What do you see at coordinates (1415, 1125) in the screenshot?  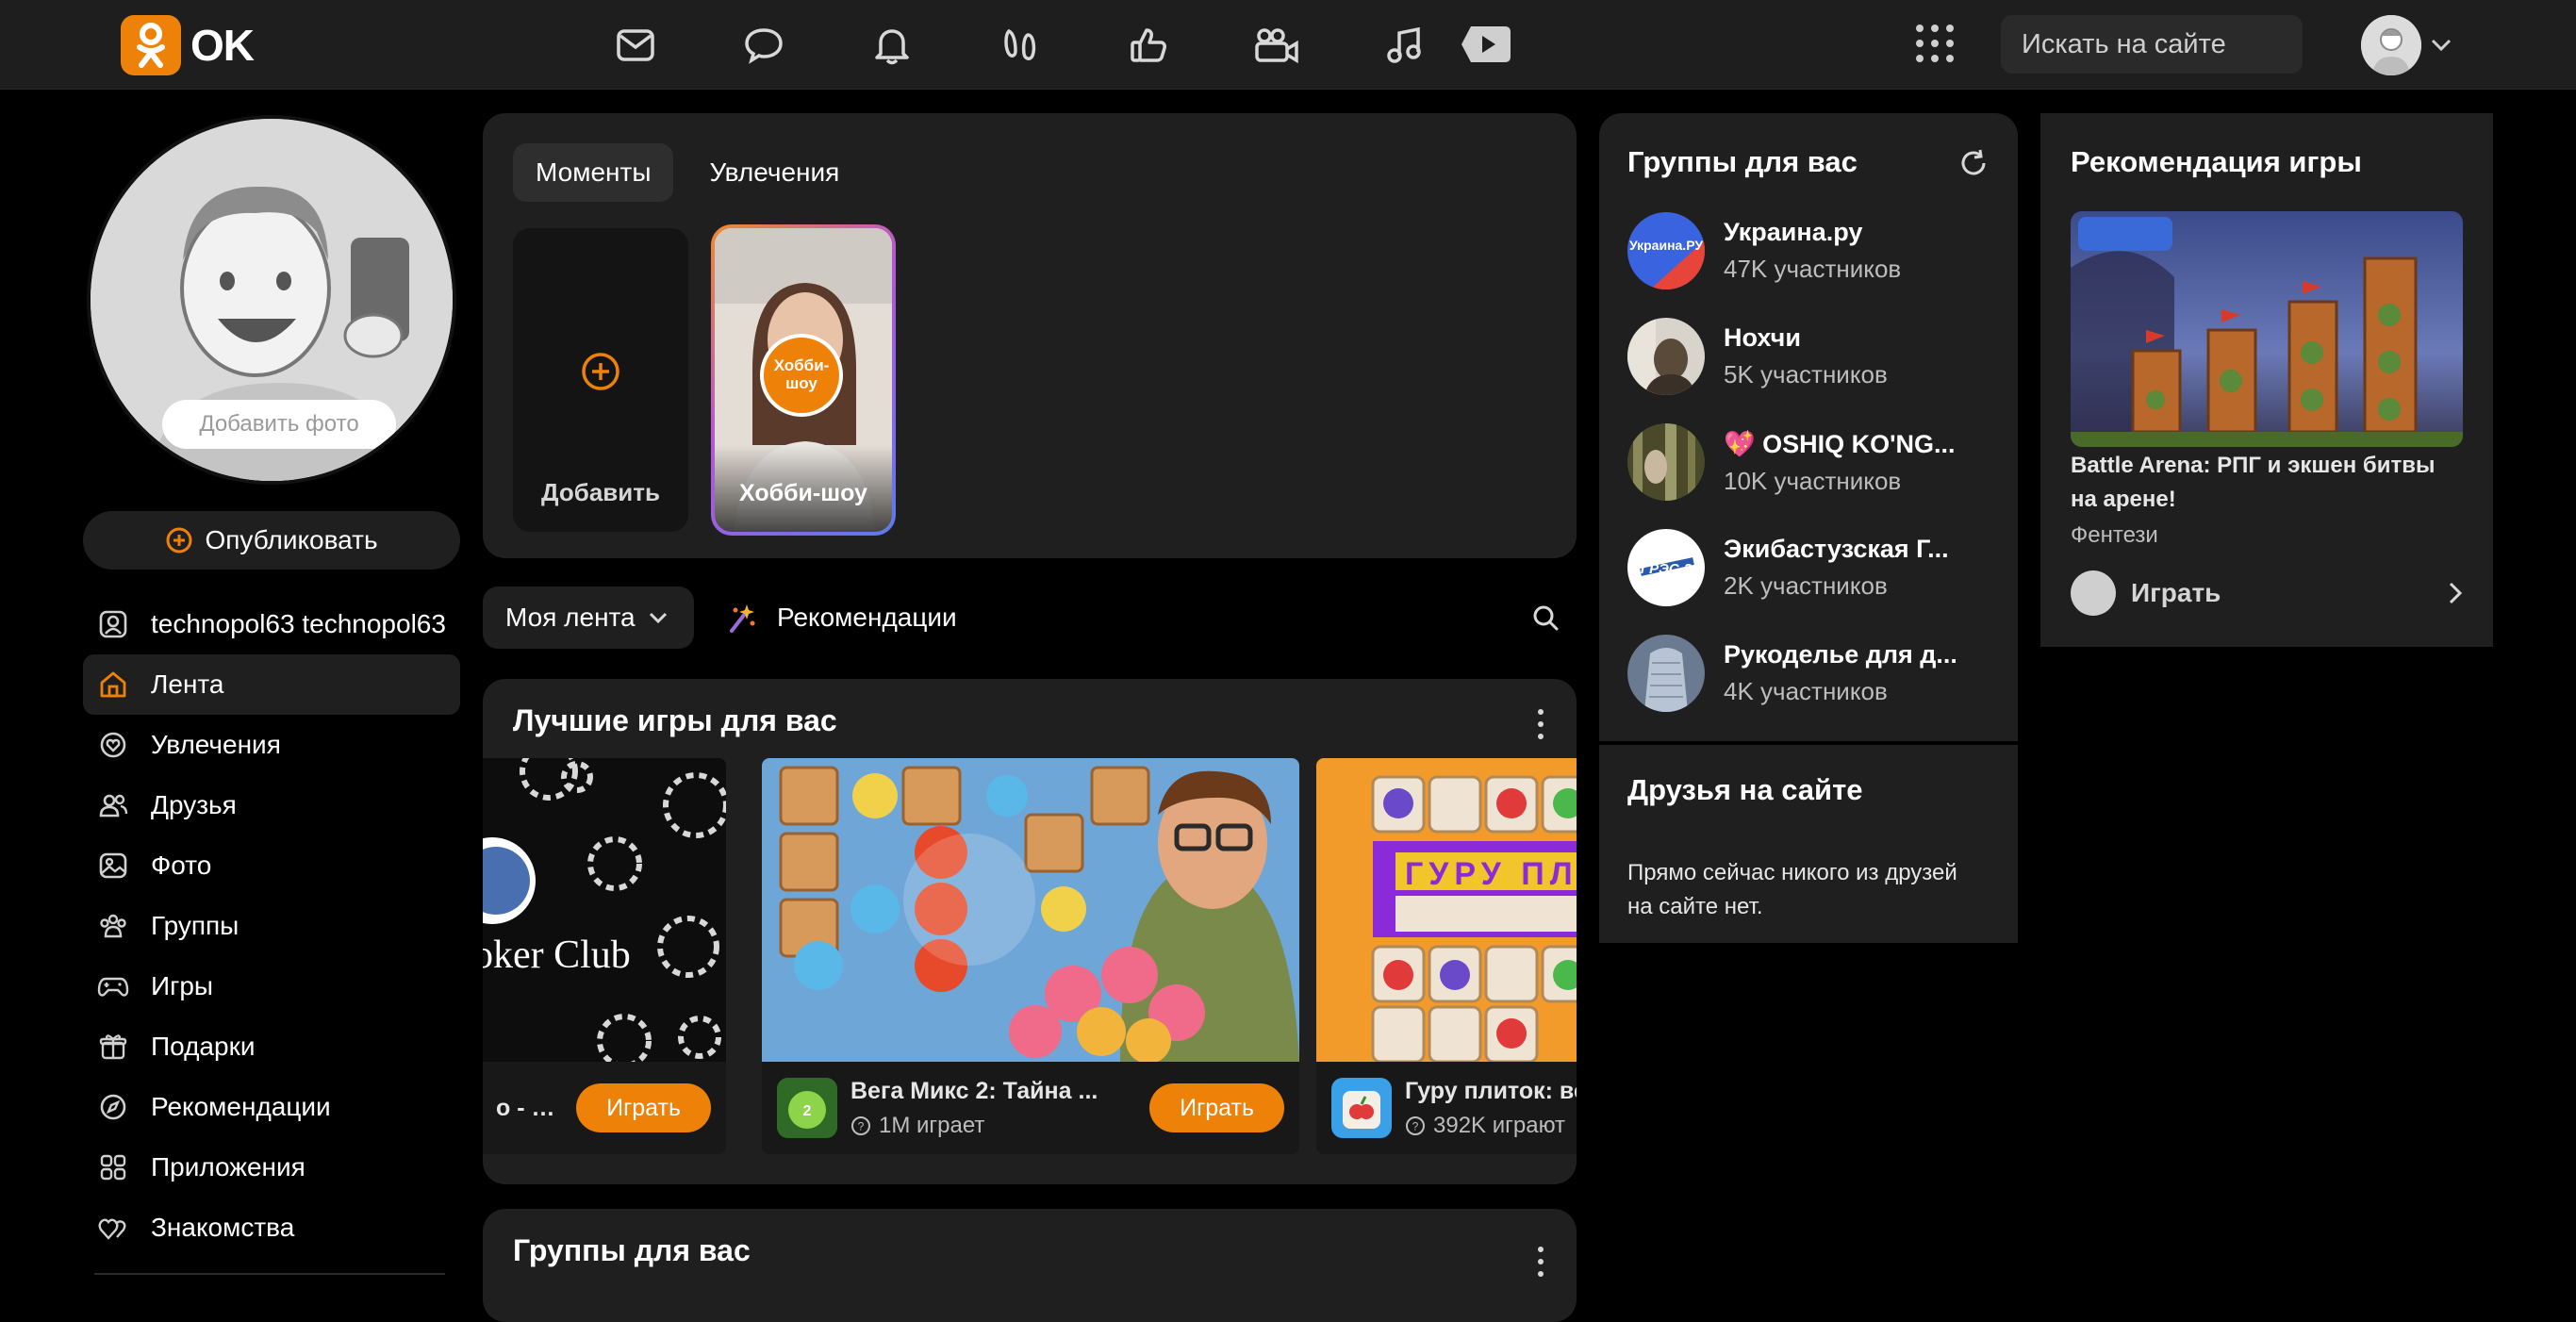 I see `question-circle-icon: ?` at bounding box center [1415, 1125].